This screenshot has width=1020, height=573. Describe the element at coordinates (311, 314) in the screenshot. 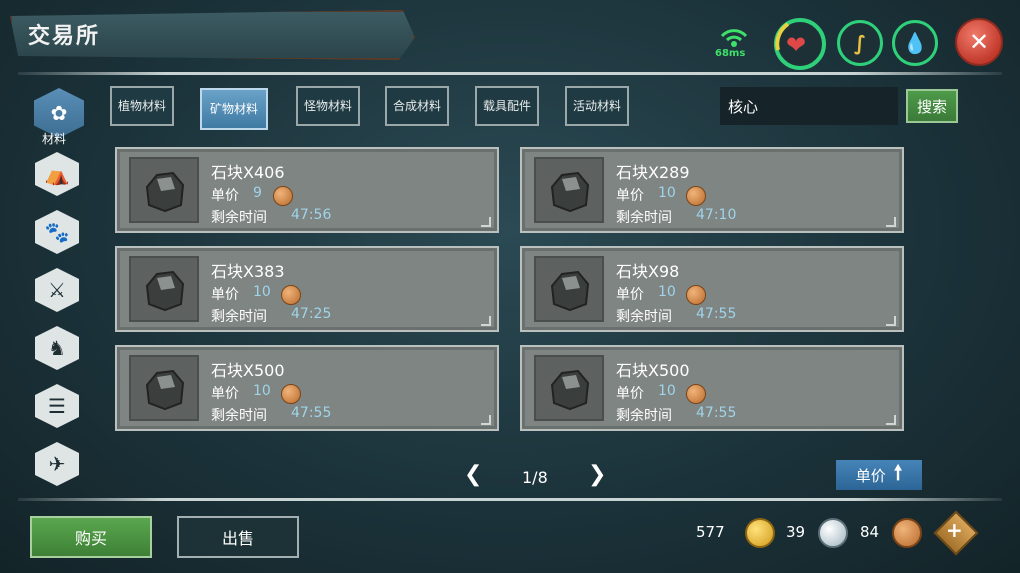

I see `listing-time: 47:25` at that location.